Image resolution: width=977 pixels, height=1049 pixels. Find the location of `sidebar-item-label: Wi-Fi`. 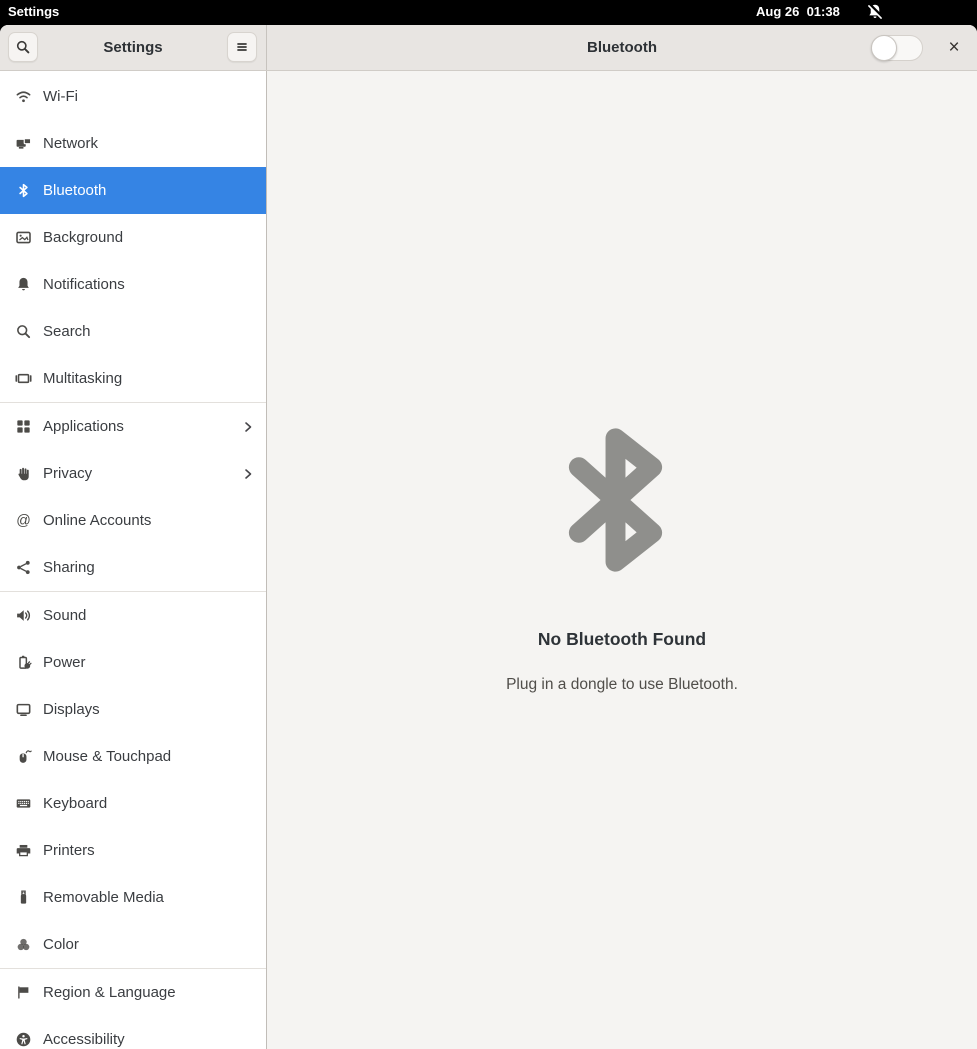

sidebar-item-label: Wi-Fi is located at coordinates (60, 96).